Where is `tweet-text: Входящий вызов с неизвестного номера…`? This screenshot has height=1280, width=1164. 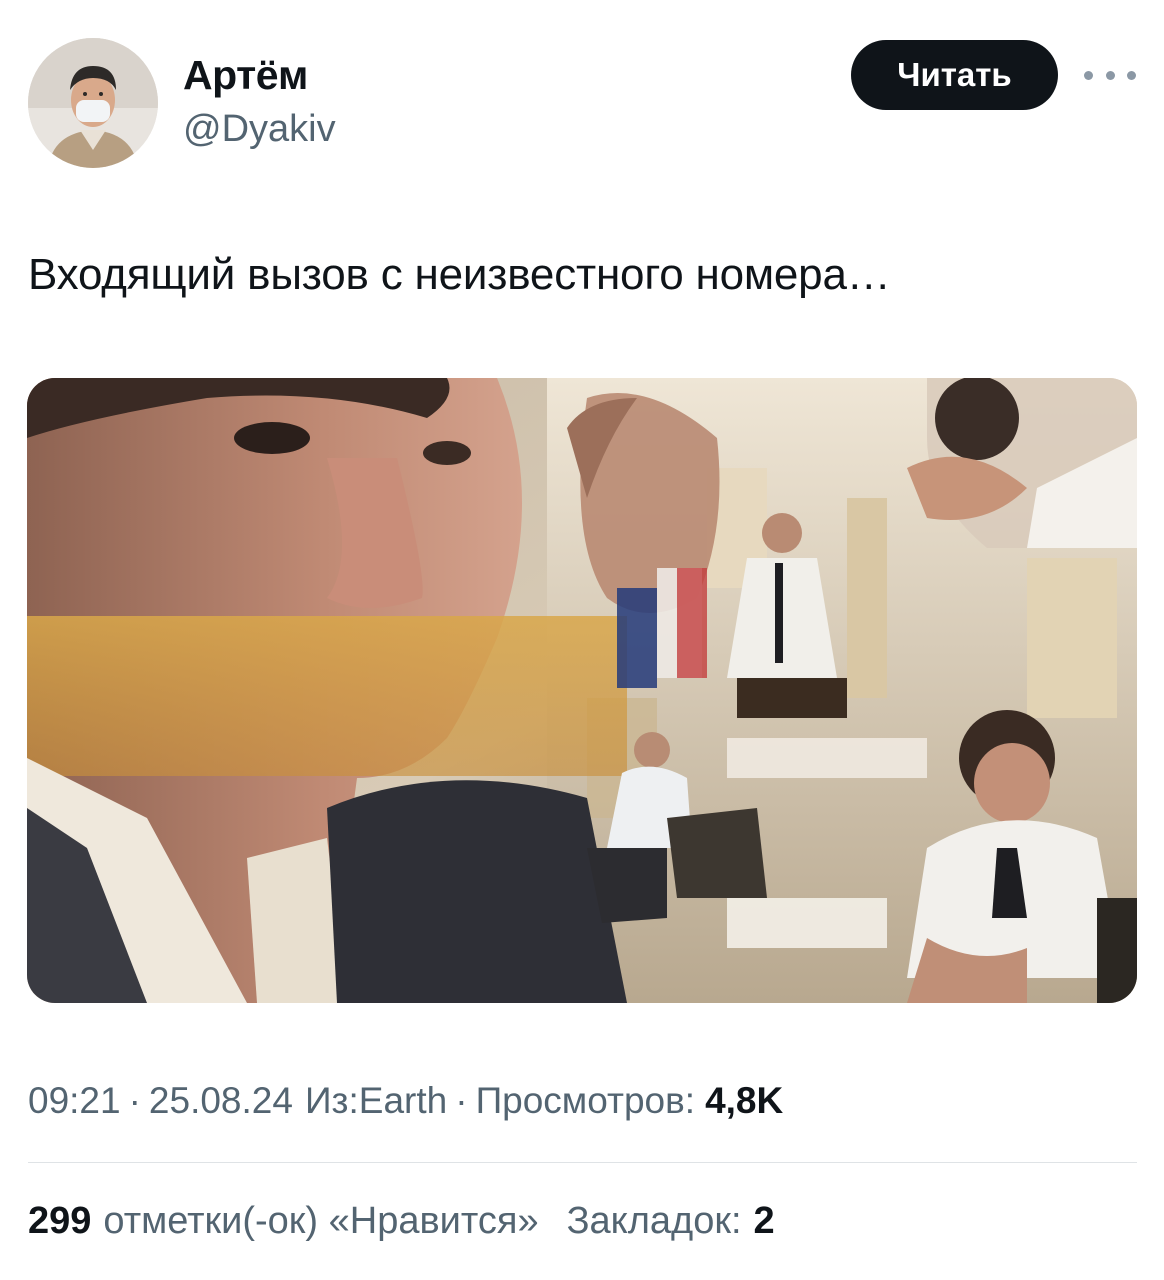 tweet-text: Входящий вызов с неизвестного номера… is located at coordinates (459, 274).